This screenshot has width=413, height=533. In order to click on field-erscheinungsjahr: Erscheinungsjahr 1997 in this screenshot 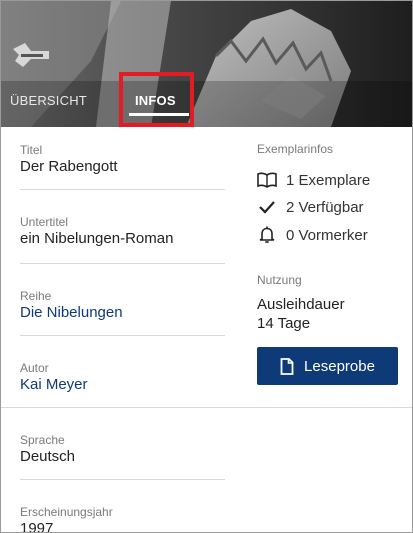, I will do `click(122, 519)`.